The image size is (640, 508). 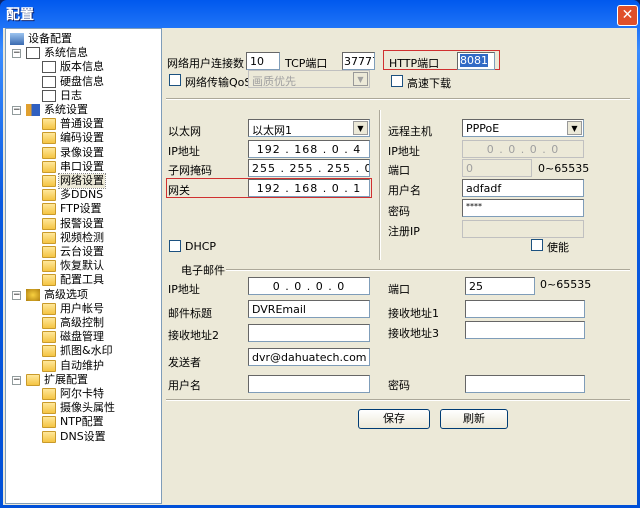 I want to click on dhcp-label: DHCP, so click(x=201, y=246).